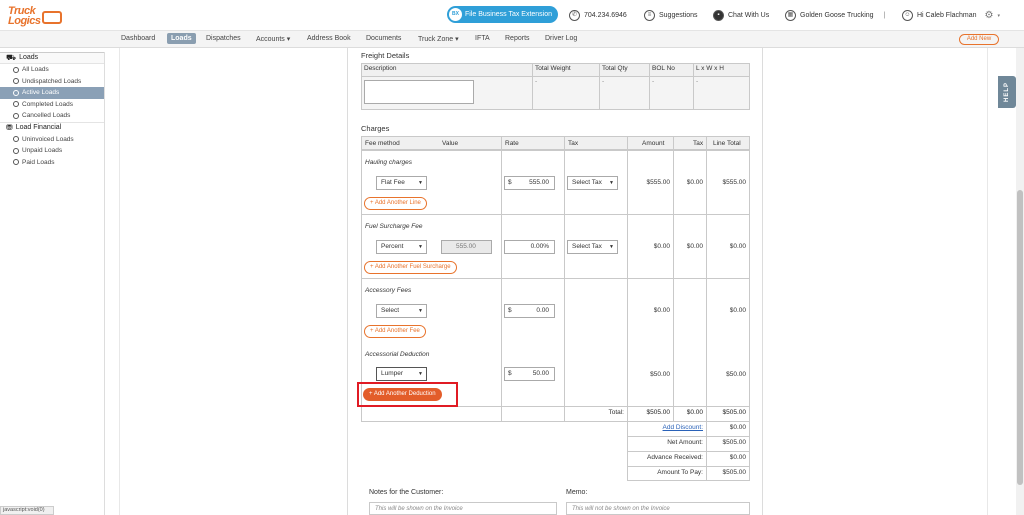 The height and width of the screenshot is (515, 1024). Describe the element at coordinates (47, 104) in the screenshot. I see `sidebar-item-label: Completed Loads` at that location.